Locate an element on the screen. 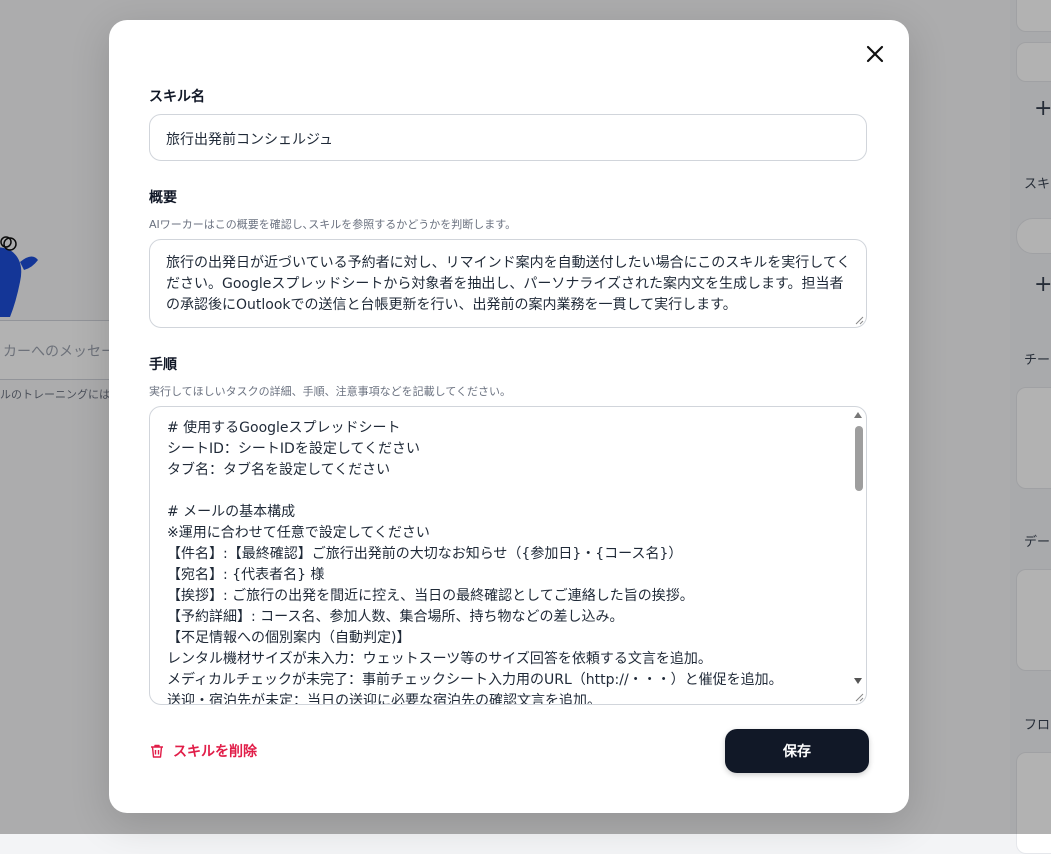 The image size is (1051, 854). steps-hint: 実行してほしいタスクの詳細、手順、注意事項などを記載してください。 is located at coordinates (330, 391).